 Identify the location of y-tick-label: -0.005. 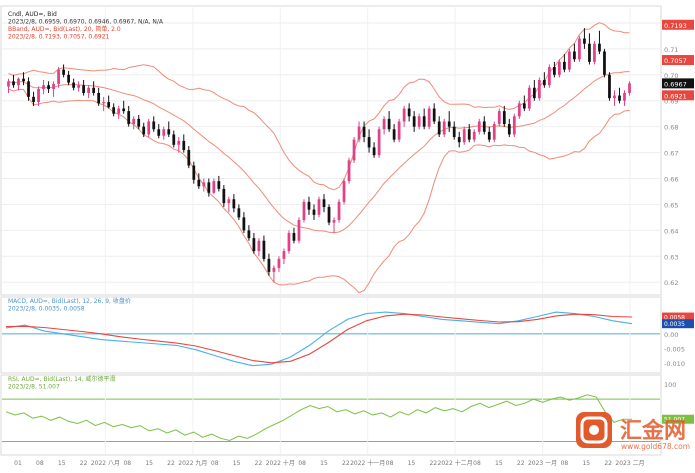
(674, 349).